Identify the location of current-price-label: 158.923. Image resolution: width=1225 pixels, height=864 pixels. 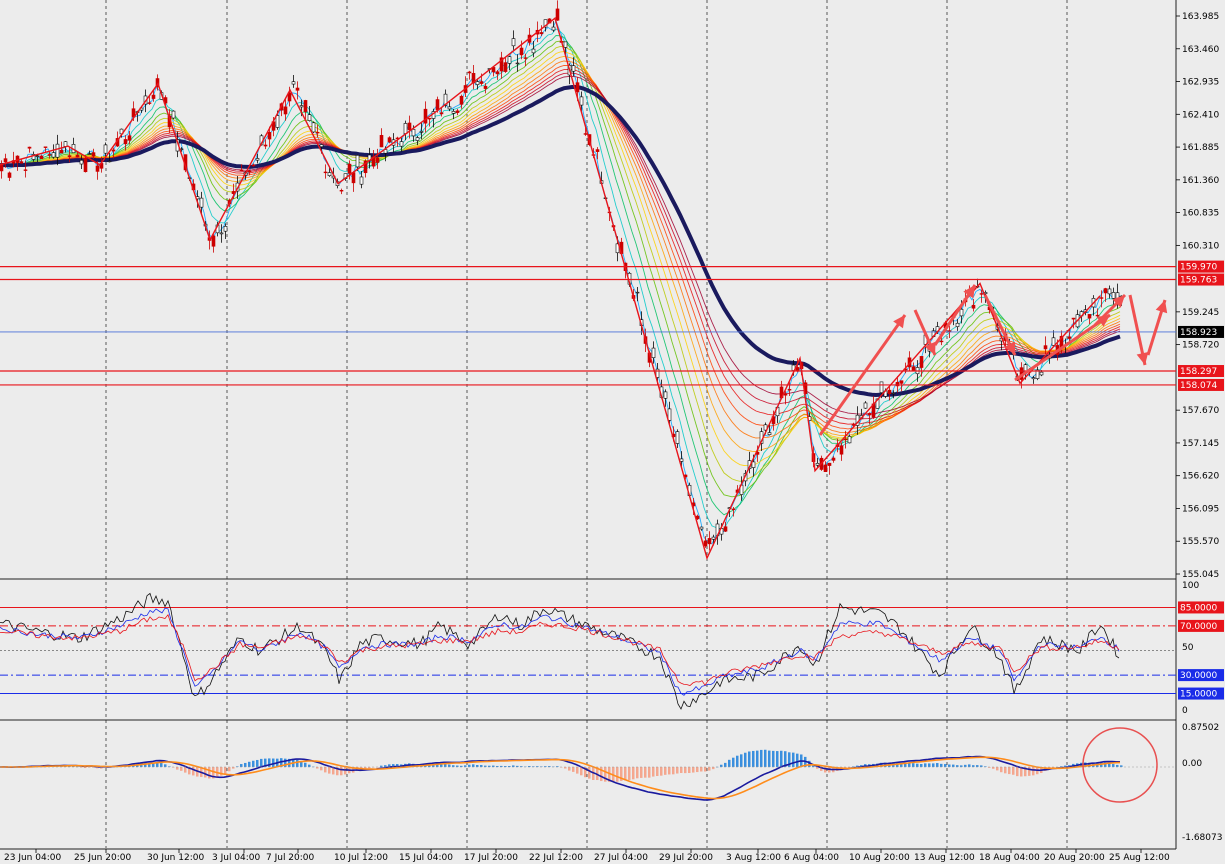
(1198, 333).